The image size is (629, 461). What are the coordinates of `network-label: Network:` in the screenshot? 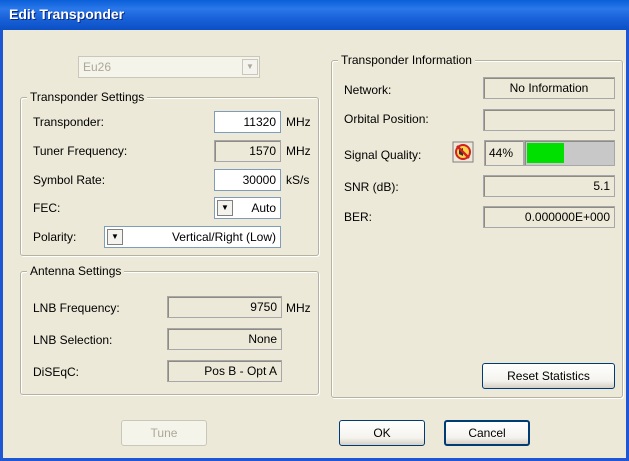 It's located at (368, 90).